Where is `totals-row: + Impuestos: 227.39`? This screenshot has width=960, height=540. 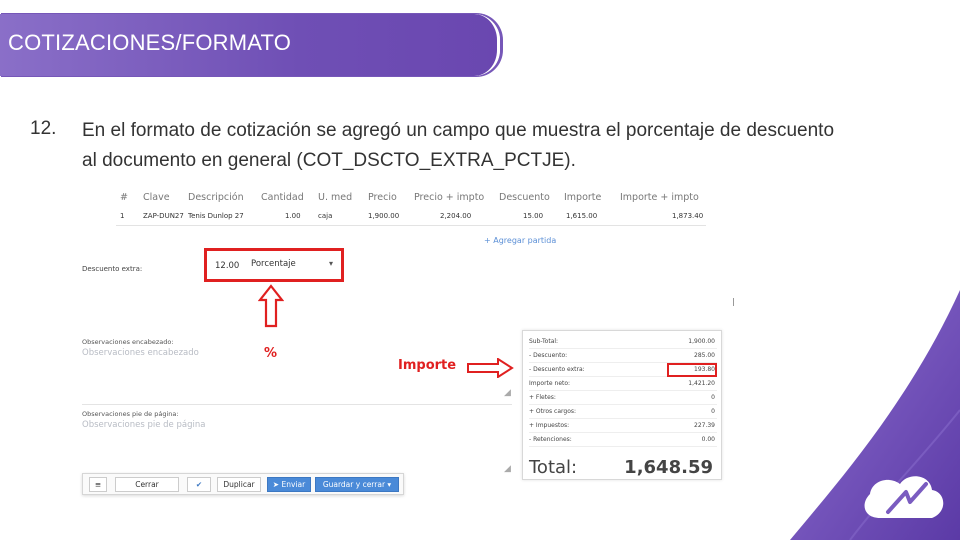 totals-row: + Impuestos: 227.39 is located at coordinates (623, 426).